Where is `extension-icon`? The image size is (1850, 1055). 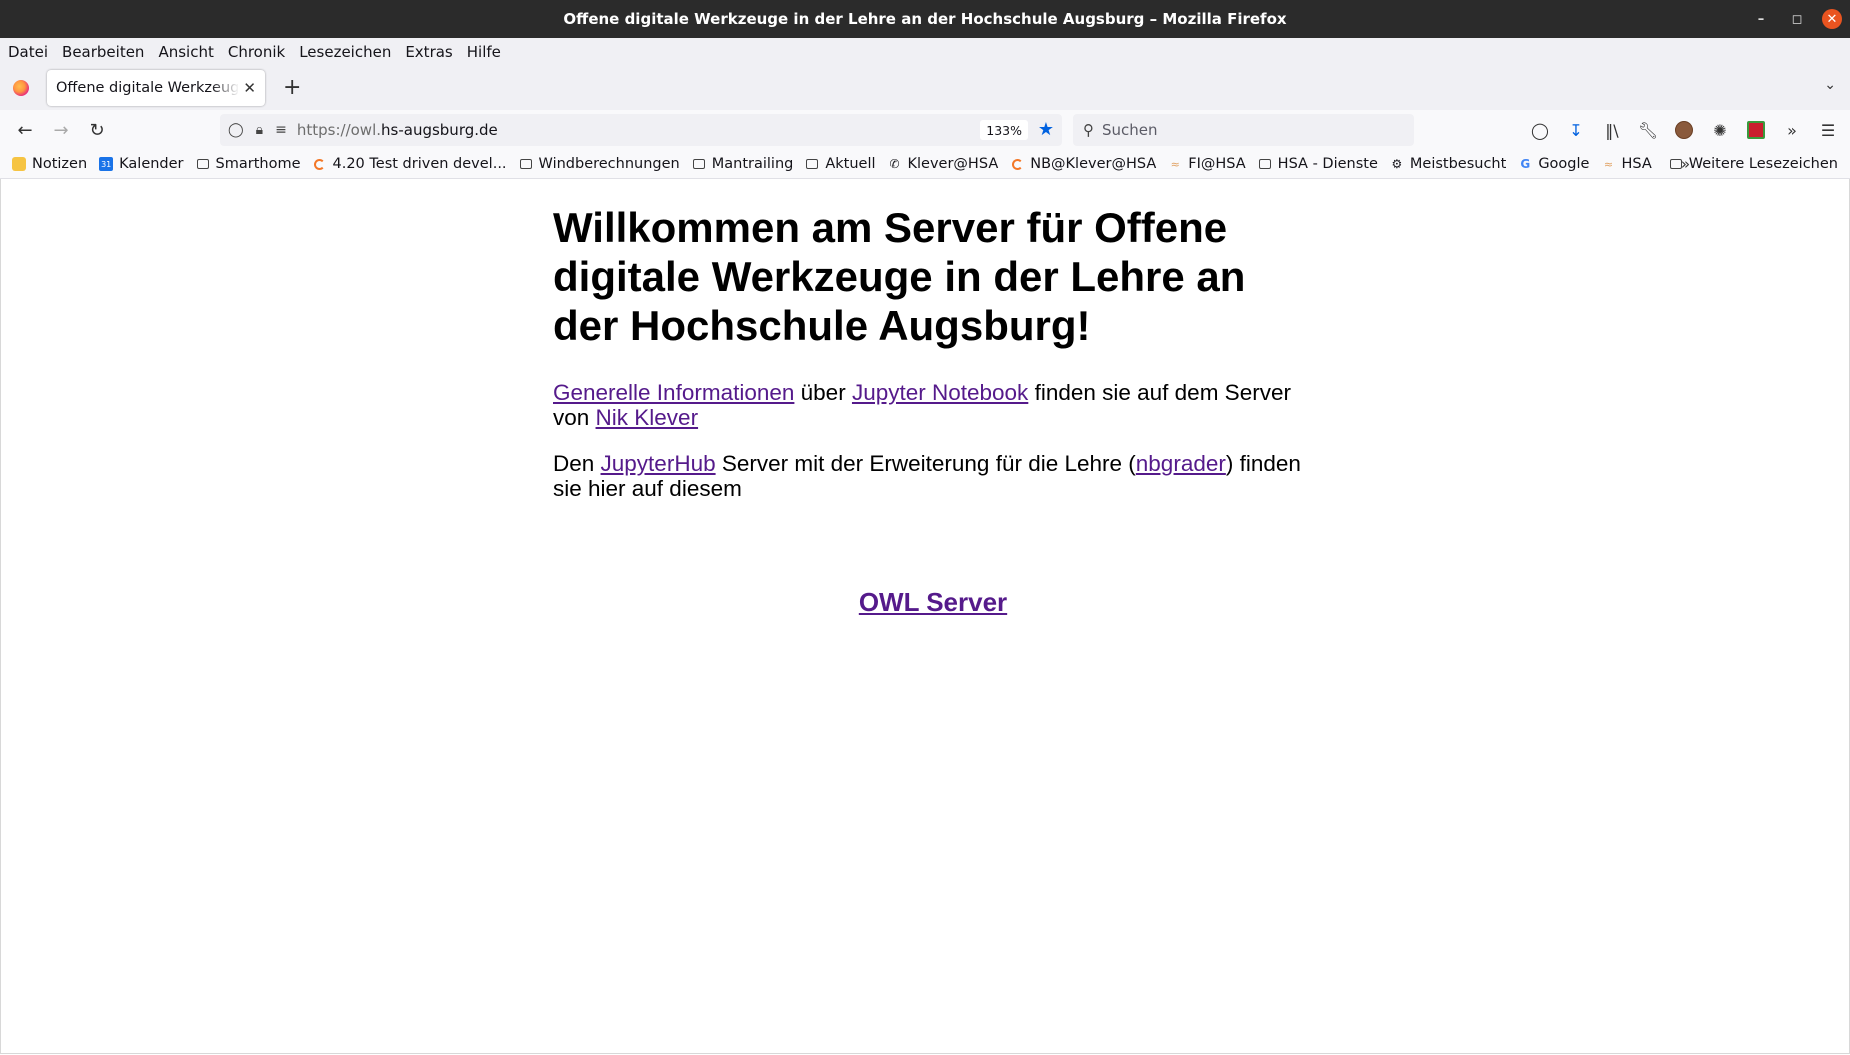
extension-icon is located at coordinates (1756, 130).